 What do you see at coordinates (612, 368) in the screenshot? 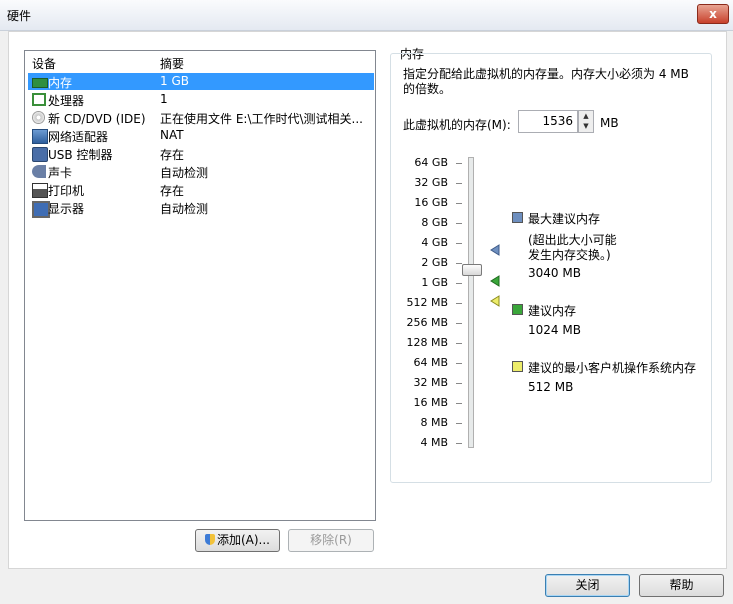
I see `min-recommended-label: 建议的最小客户机操作系统内存` at bounding box center [612, 368].